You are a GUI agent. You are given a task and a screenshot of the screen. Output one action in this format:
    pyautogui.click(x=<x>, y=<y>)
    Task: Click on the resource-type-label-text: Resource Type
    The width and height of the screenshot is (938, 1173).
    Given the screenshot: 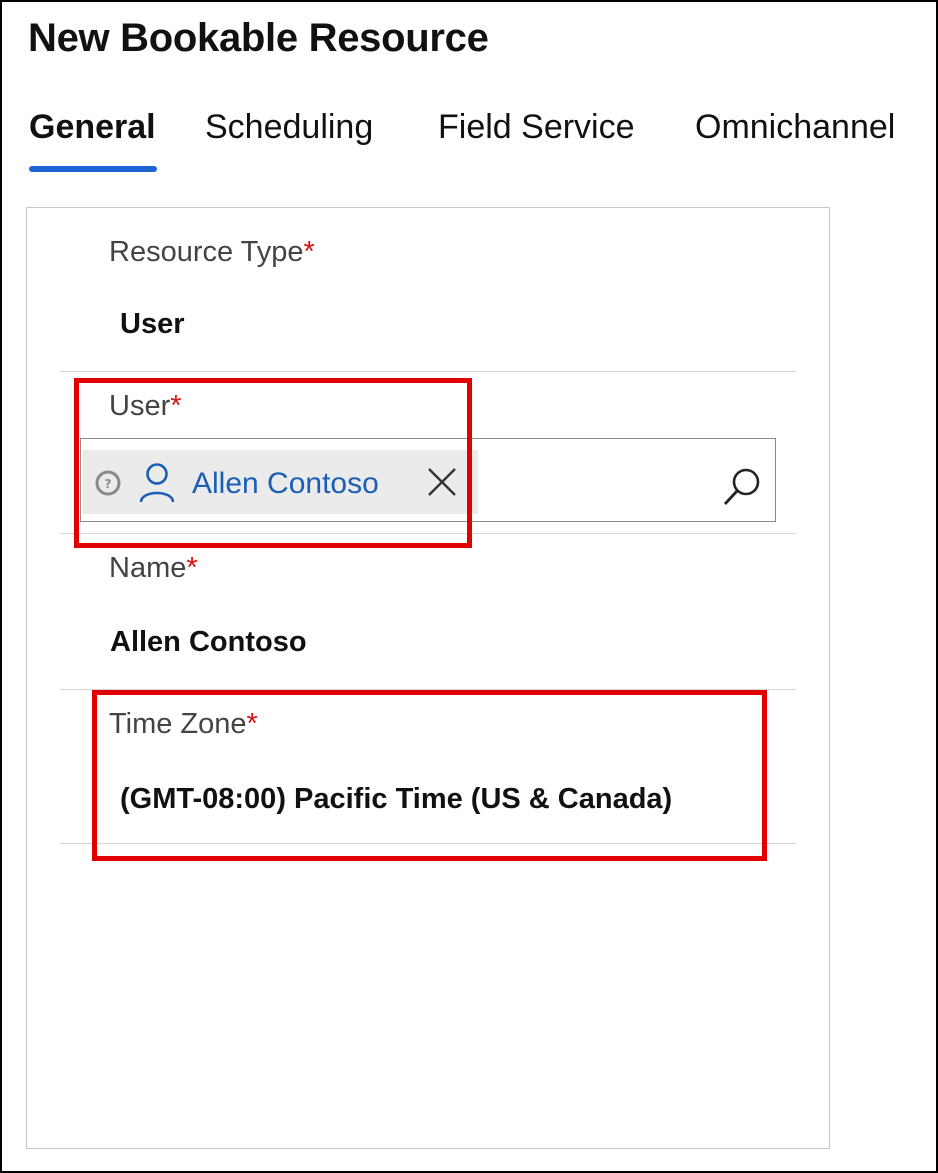 What is the action you would take?
    pyautogui.click(x=206, y=252)
    